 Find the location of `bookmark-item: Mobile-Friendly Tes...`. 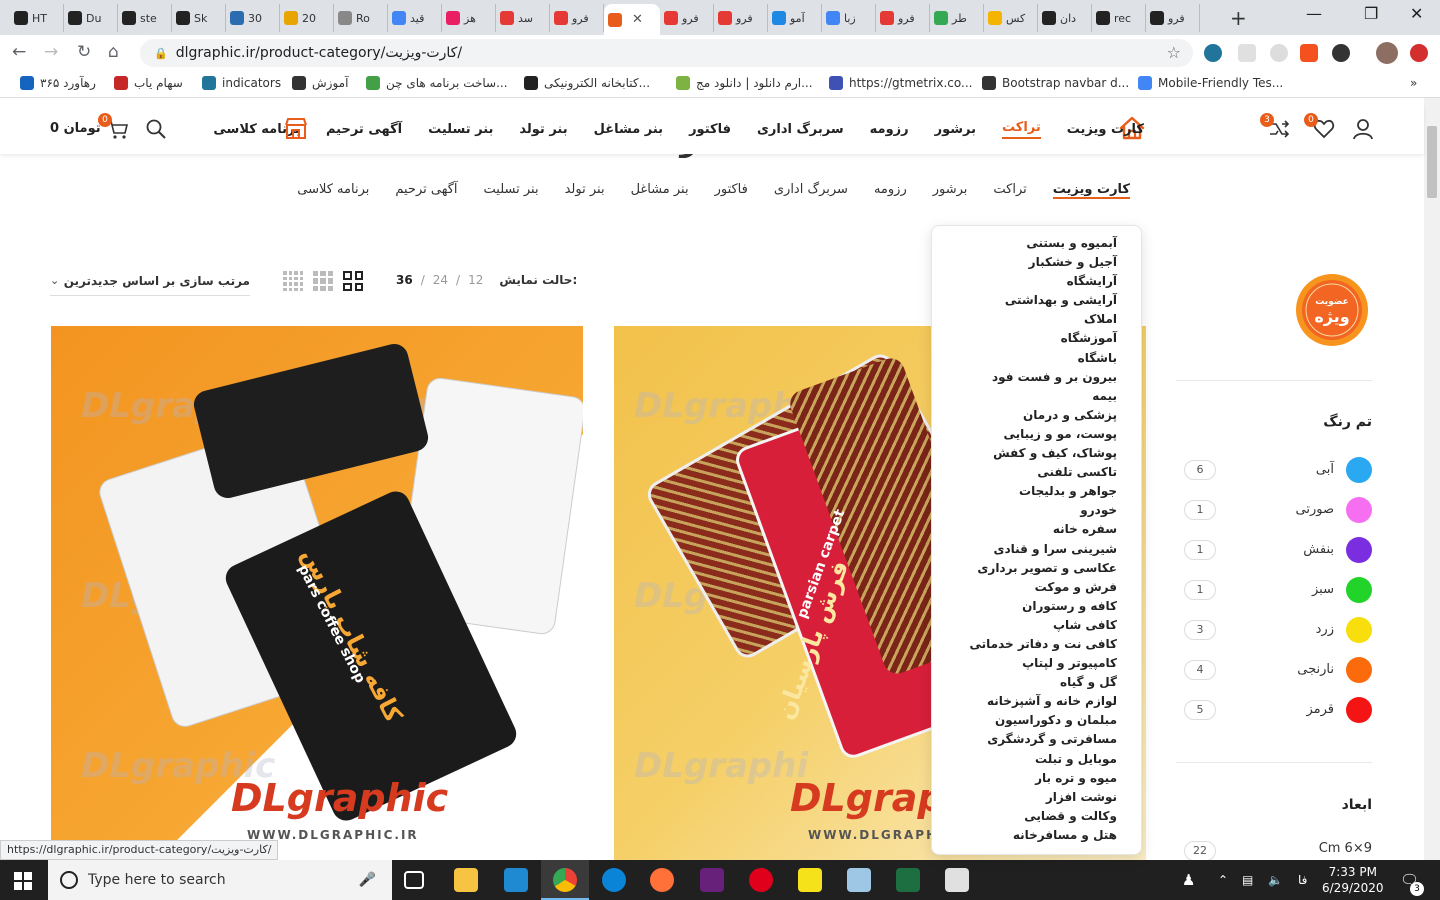

bookmark-item: Mobile-Friendly Tes... is located at coordinates (1207, 83).